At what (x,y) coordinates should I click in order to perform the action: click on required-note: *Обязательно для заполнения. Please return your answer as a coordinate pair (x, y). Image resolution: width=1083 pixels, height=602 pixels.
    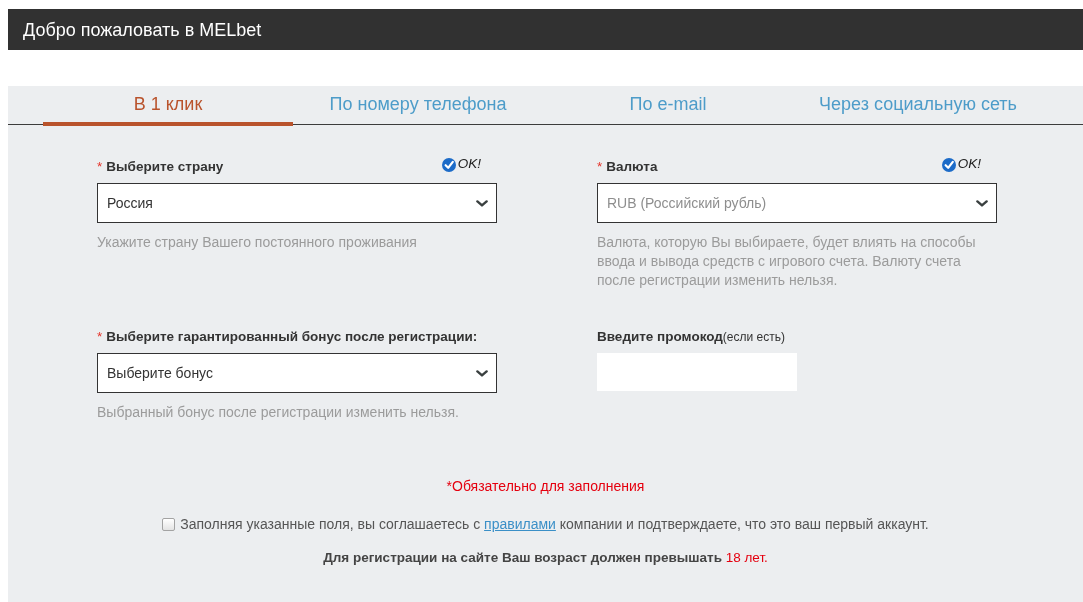
    Looking at the image, I should click on (545, 486).